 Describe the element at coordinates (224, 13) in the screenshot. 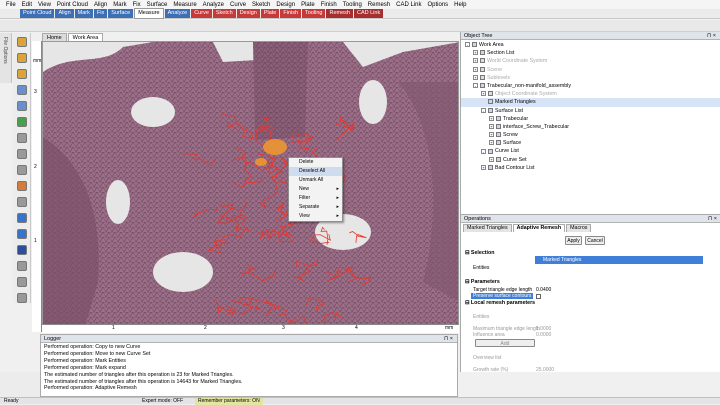

I see `mode-tab: Sketch` at that location.